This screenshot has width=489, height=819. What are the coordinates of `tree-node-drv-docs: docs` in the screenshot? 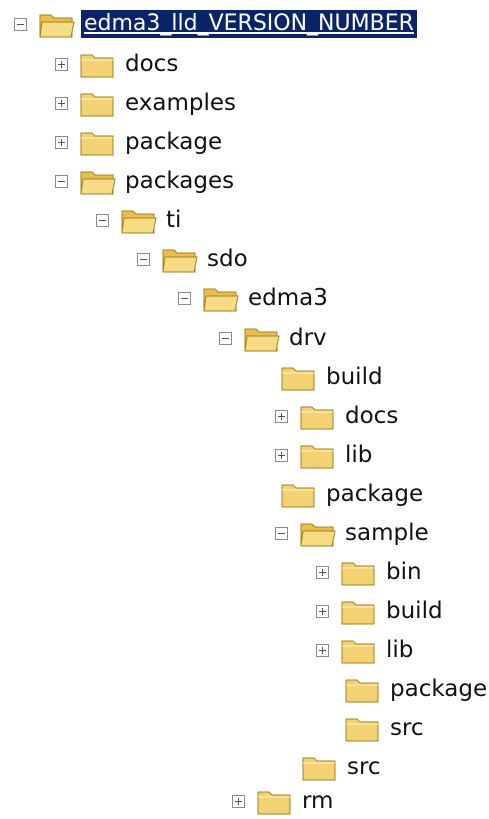 It's located at (338, 416).